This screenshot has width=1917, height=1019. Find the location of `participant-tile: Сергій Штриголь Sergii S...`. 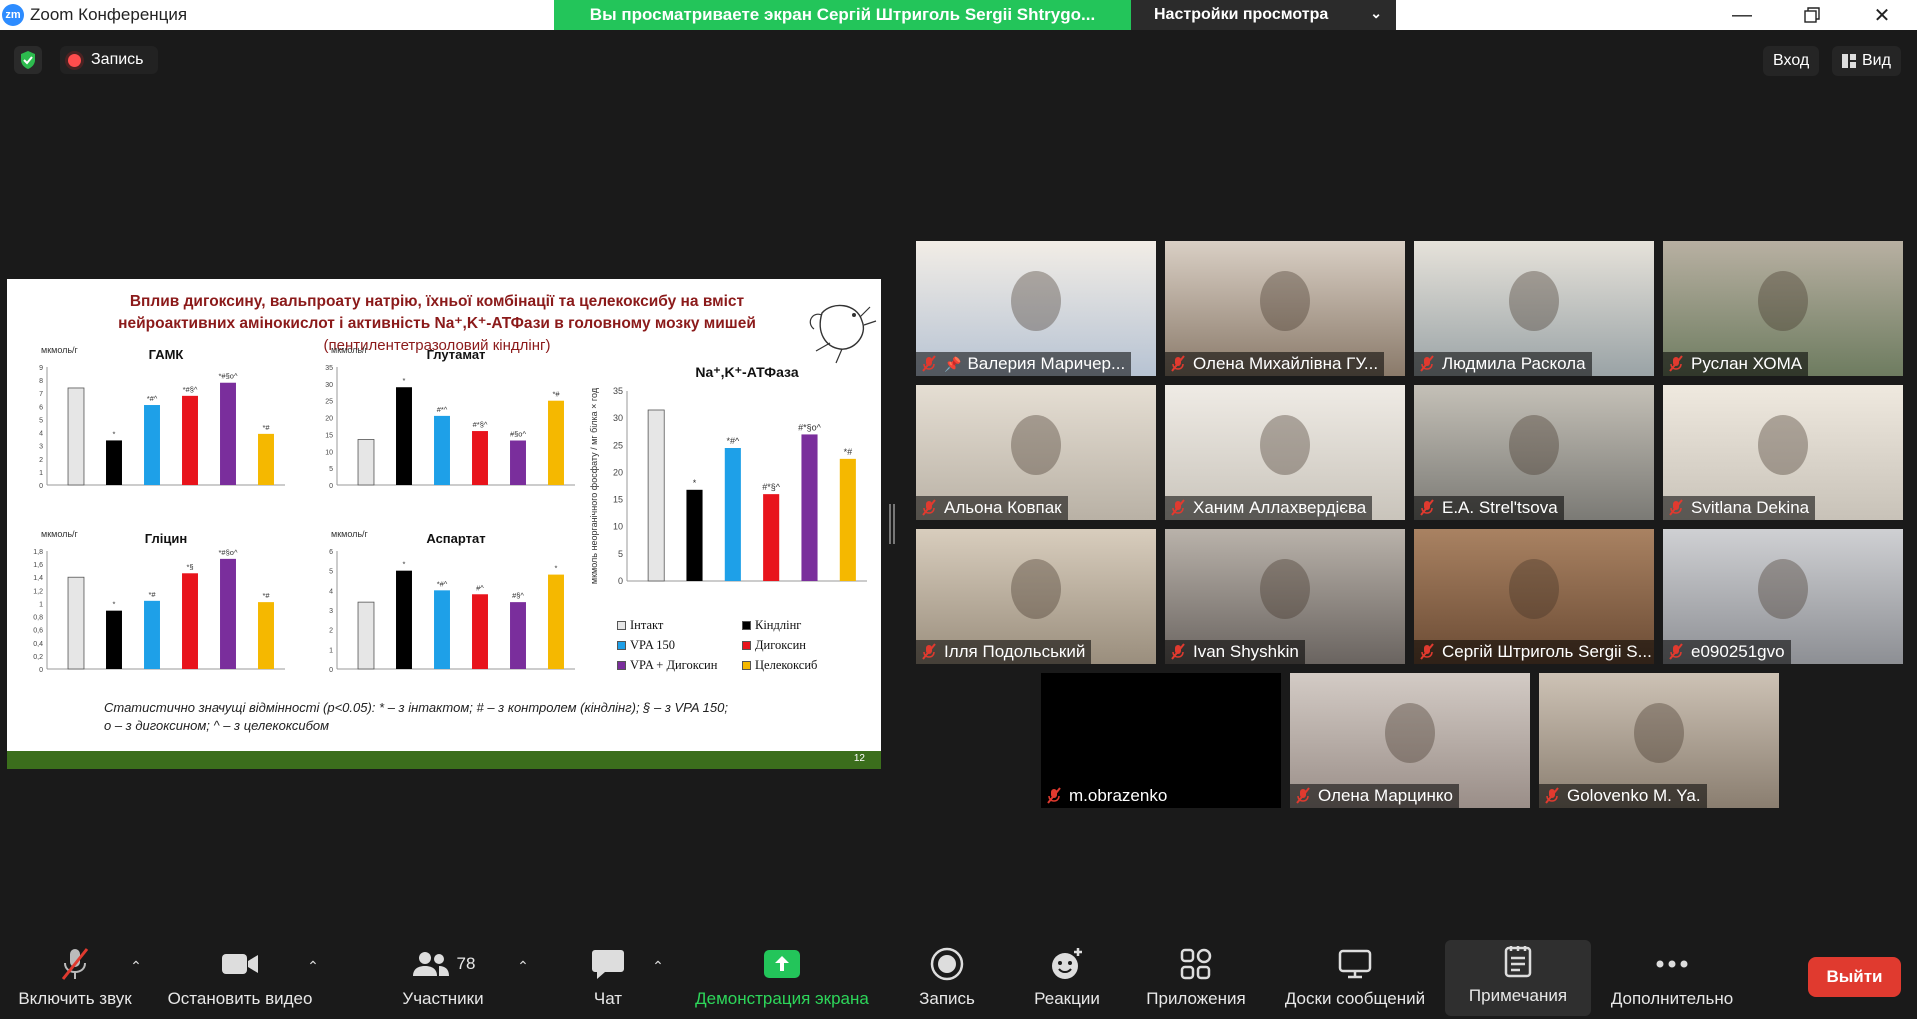

participant-tile: Сергій Штриголь Sergii S... is located at coordinates (1534, 596).